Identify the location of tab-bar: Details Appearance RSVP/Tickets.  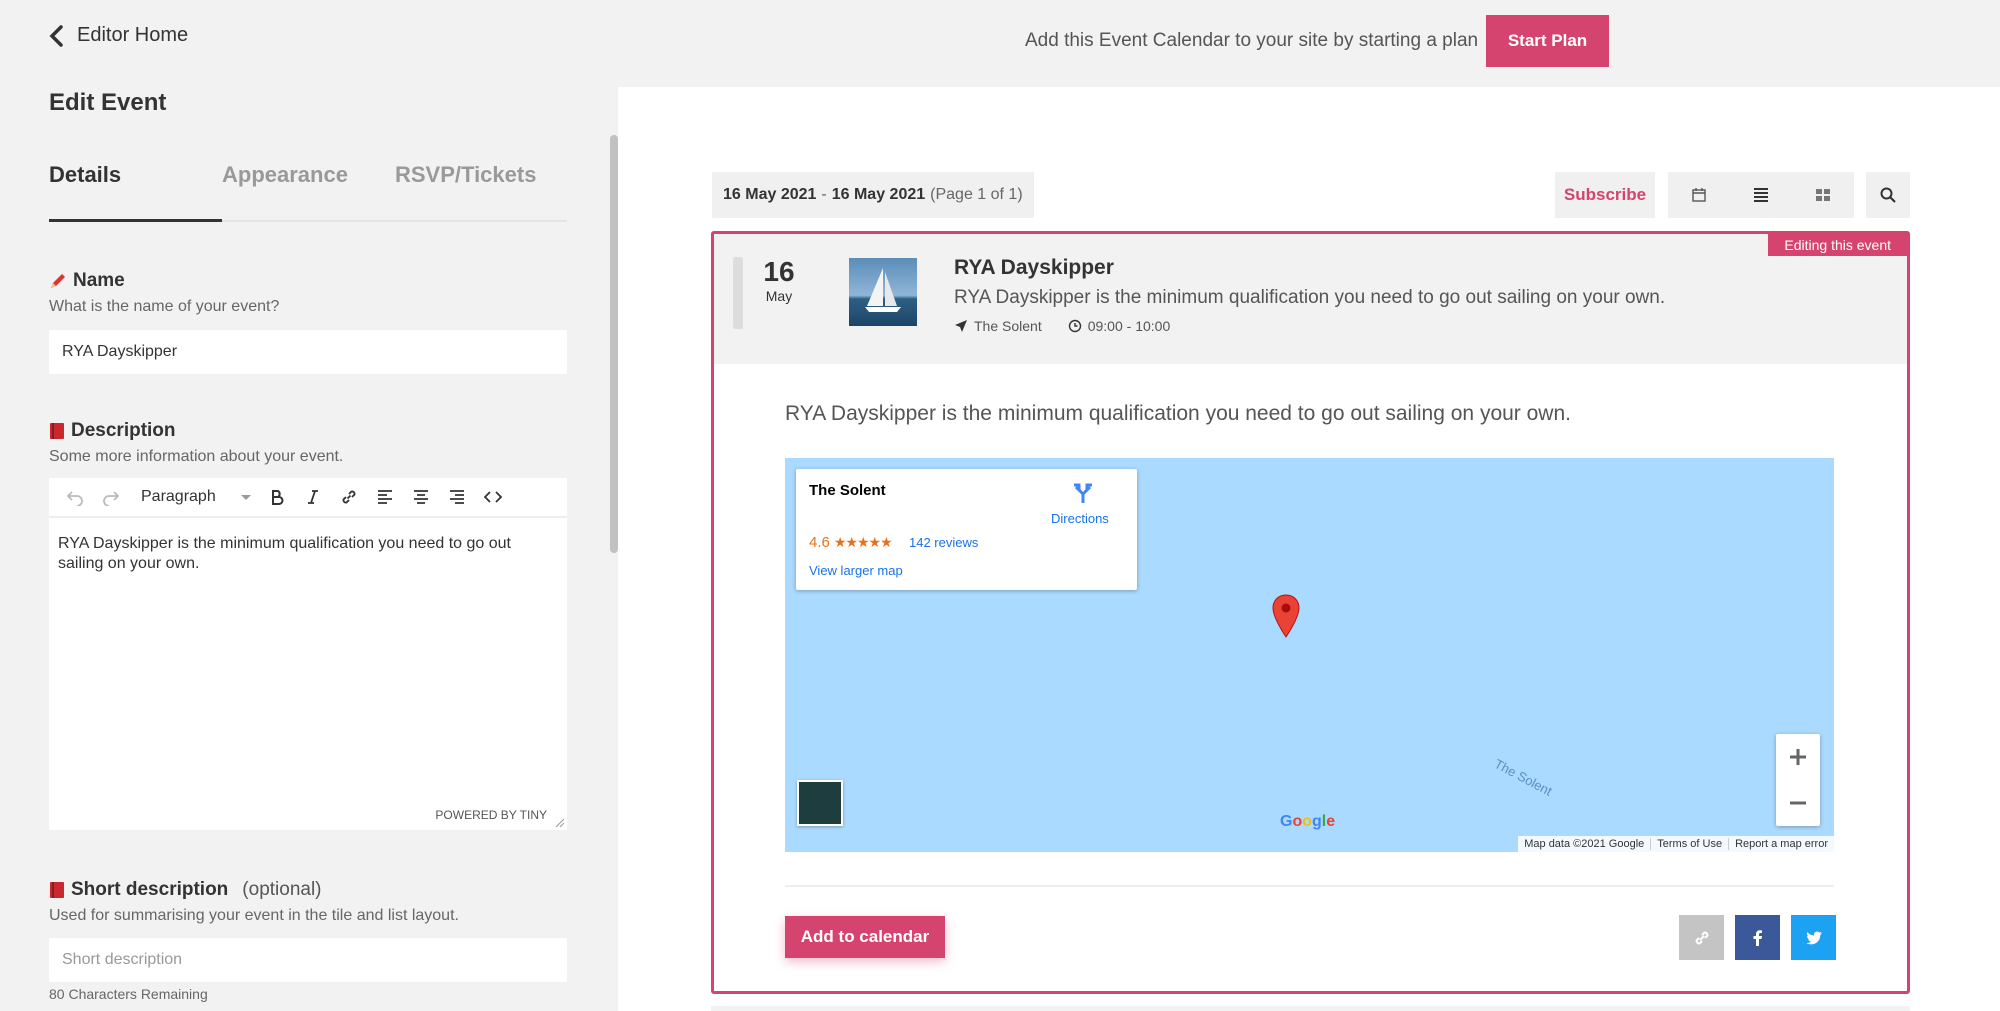
(308, 192).